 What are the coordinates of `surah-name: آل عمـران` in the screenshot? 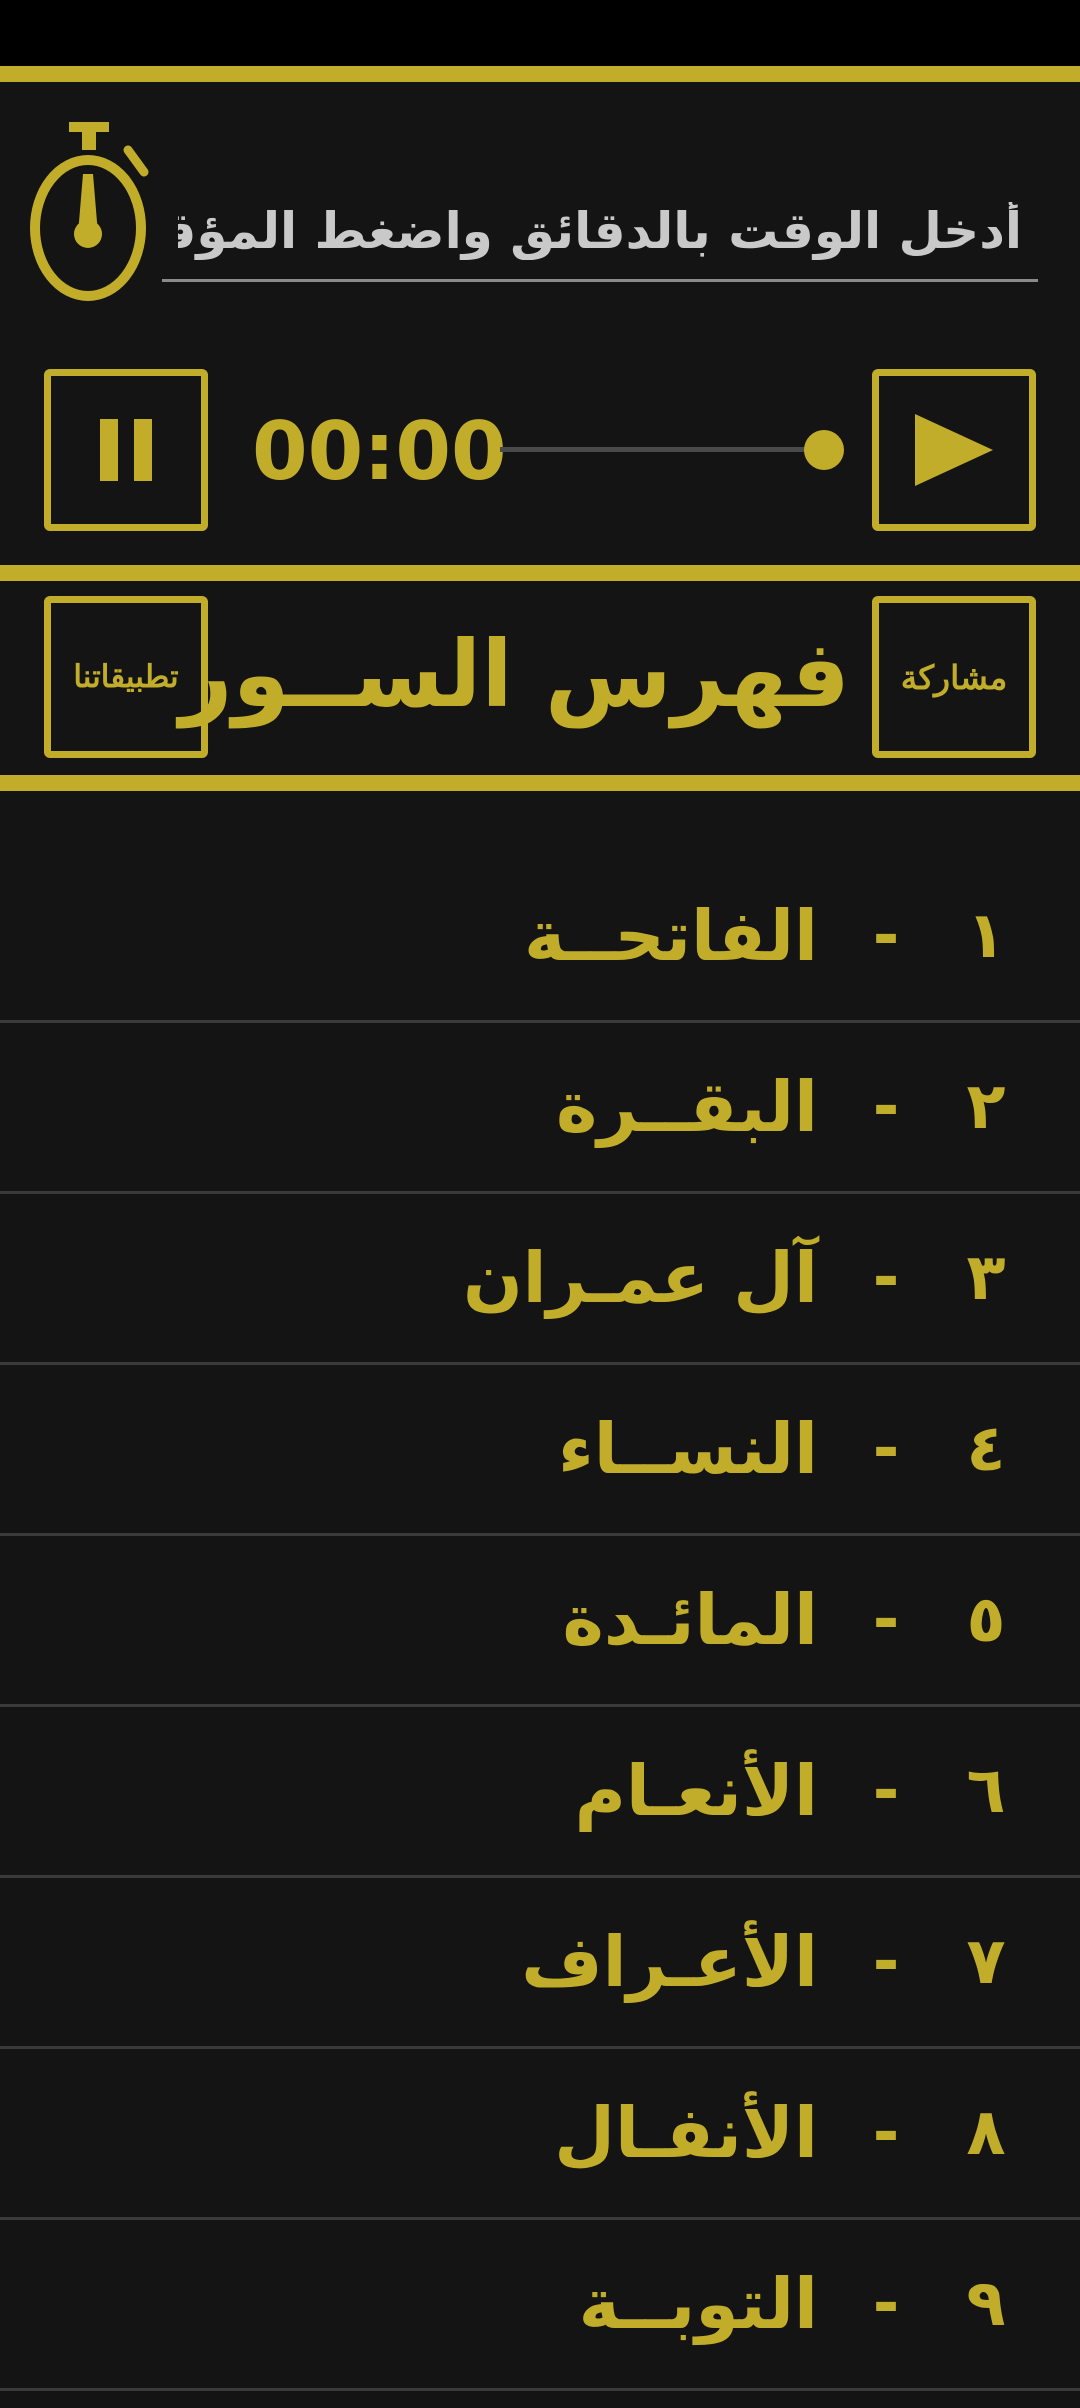 It's located at (640, 1278).